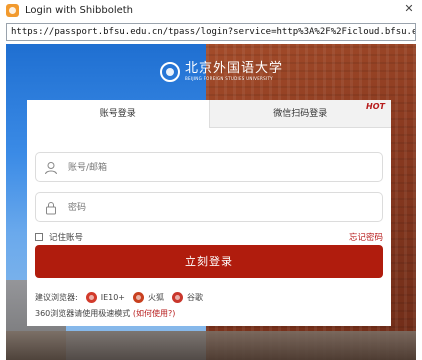 This screenshot has width=422, height=360. Describe the element at coordinates (118, 114) in the screenshot. I see `tab-account-login: 账号登录` at that location.